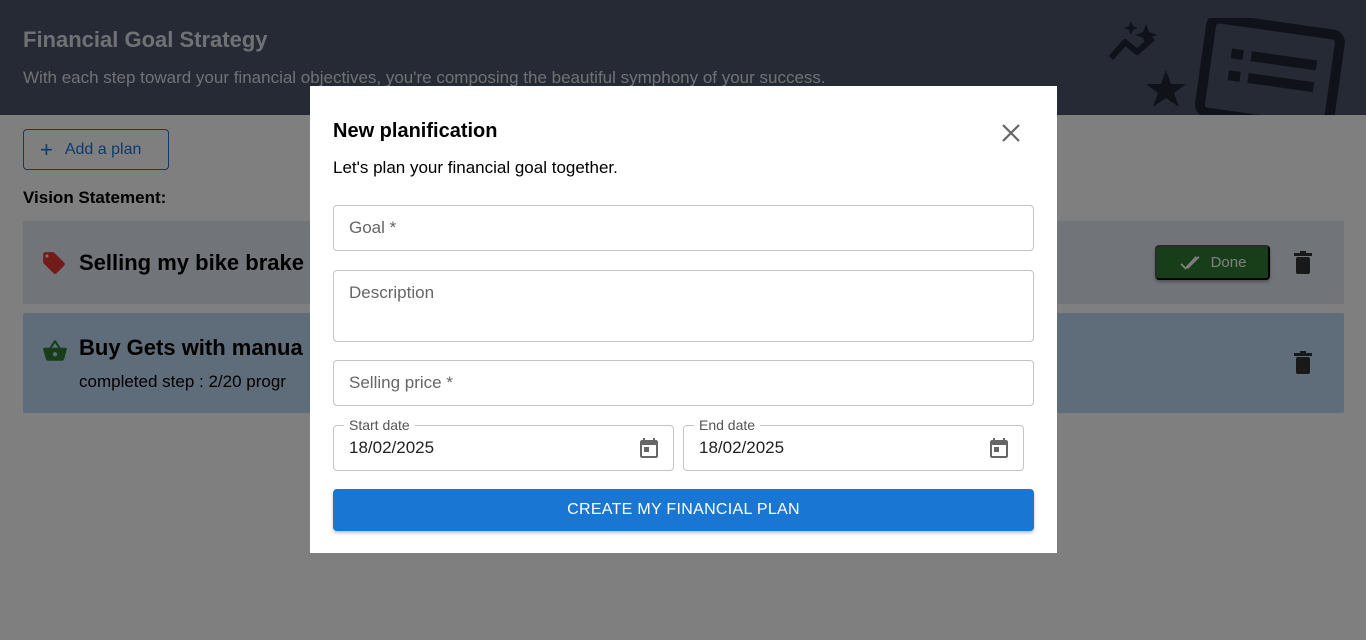 This screenshot has width=1366, height=640. I want to click on selling-price-input, so click(683, 383).